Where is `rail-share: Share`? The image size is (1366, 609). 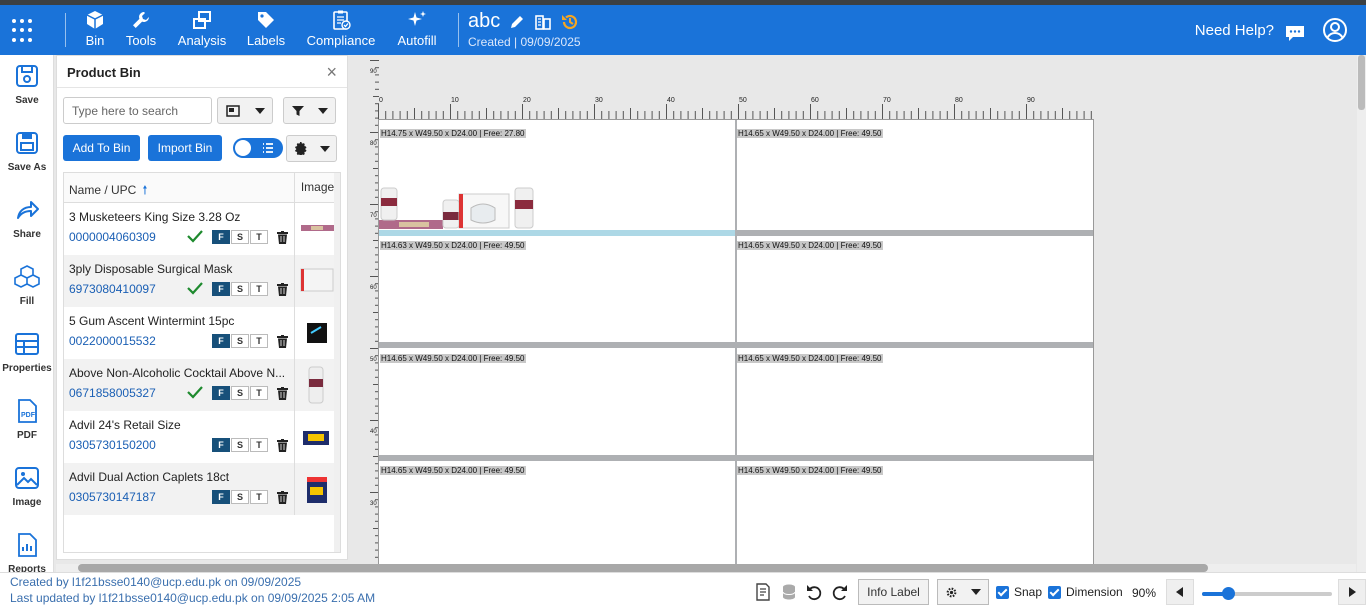
rail-share: Share is located at coordinates (26, 218).